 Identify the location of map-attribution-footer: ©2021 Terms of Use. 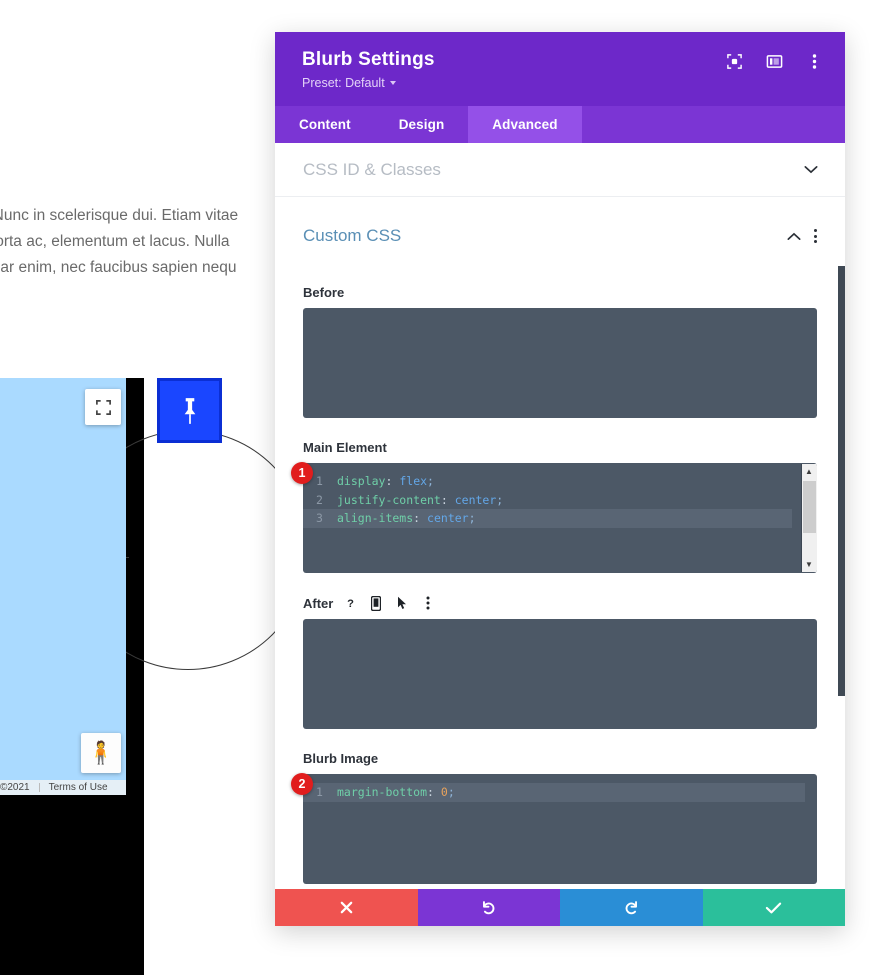
(63, 787).